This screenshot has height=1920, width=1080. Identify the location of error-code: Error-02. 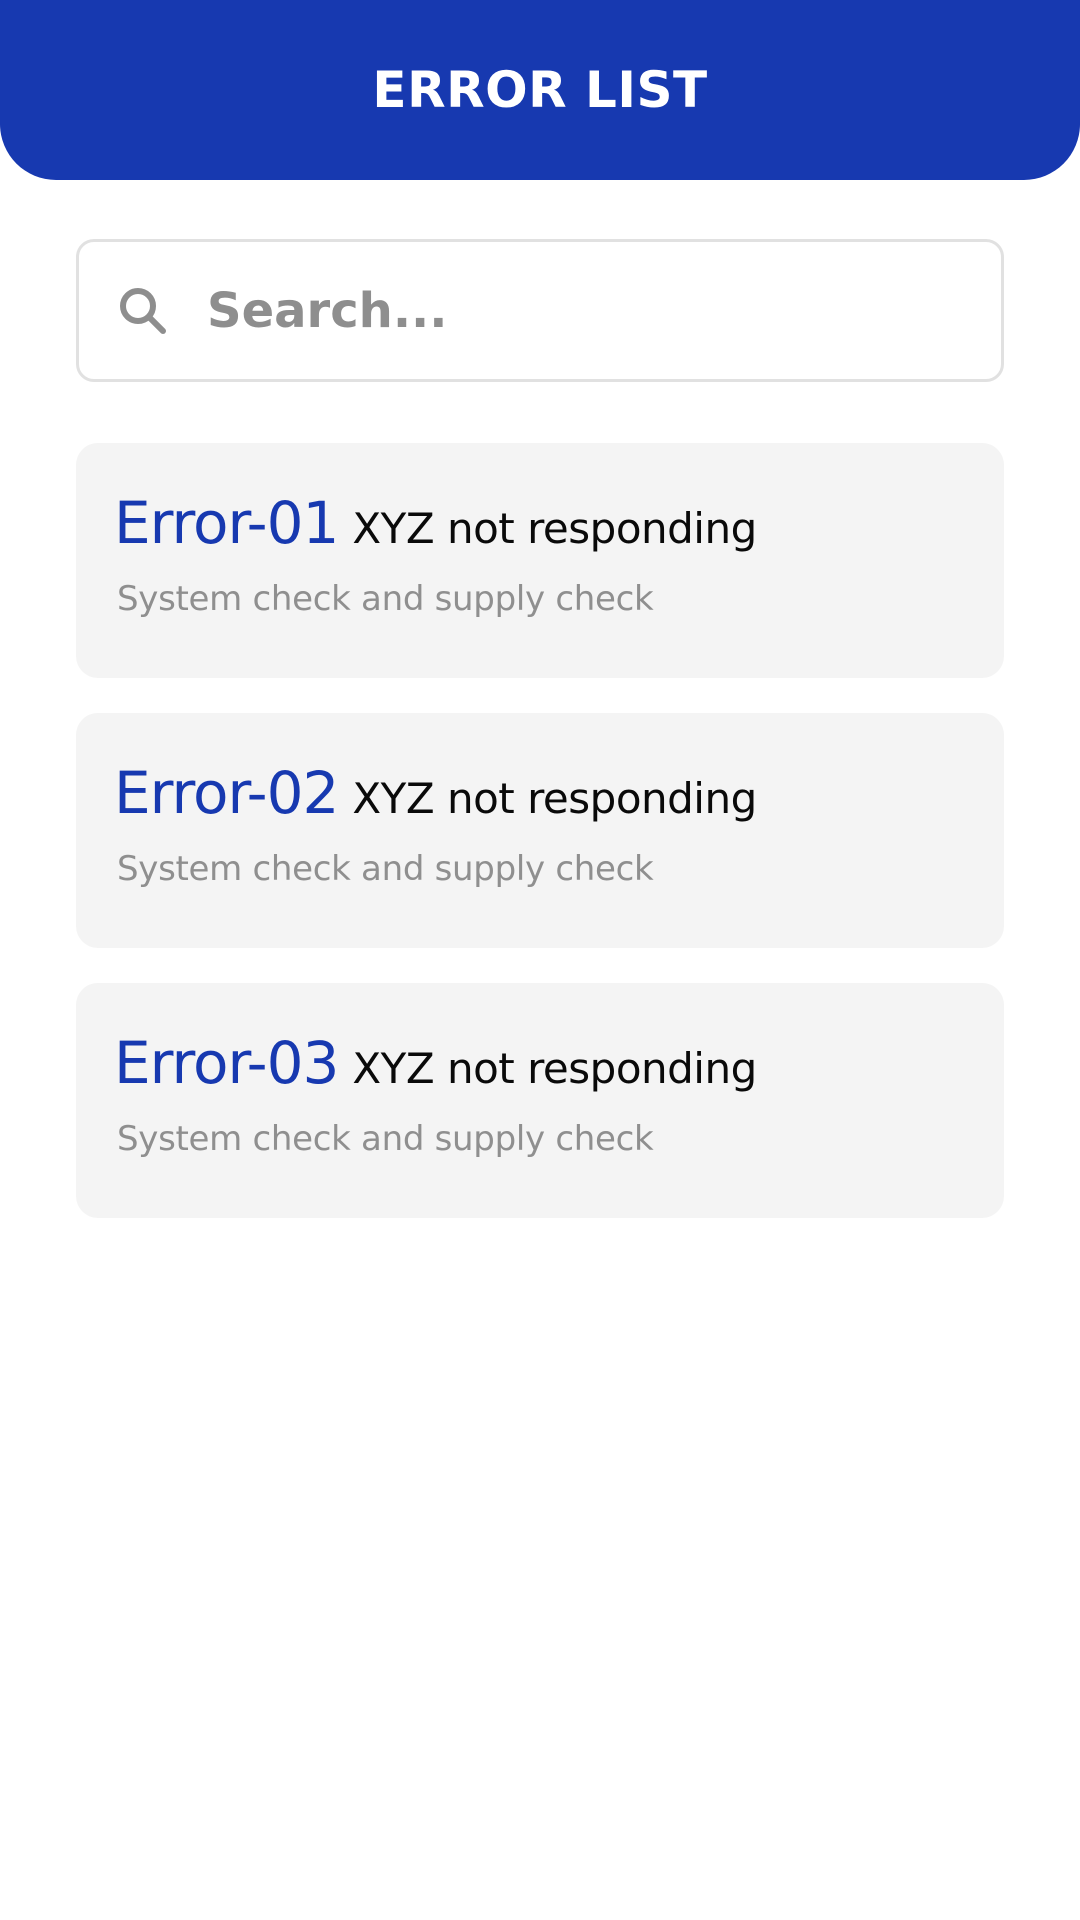
(226, 793).